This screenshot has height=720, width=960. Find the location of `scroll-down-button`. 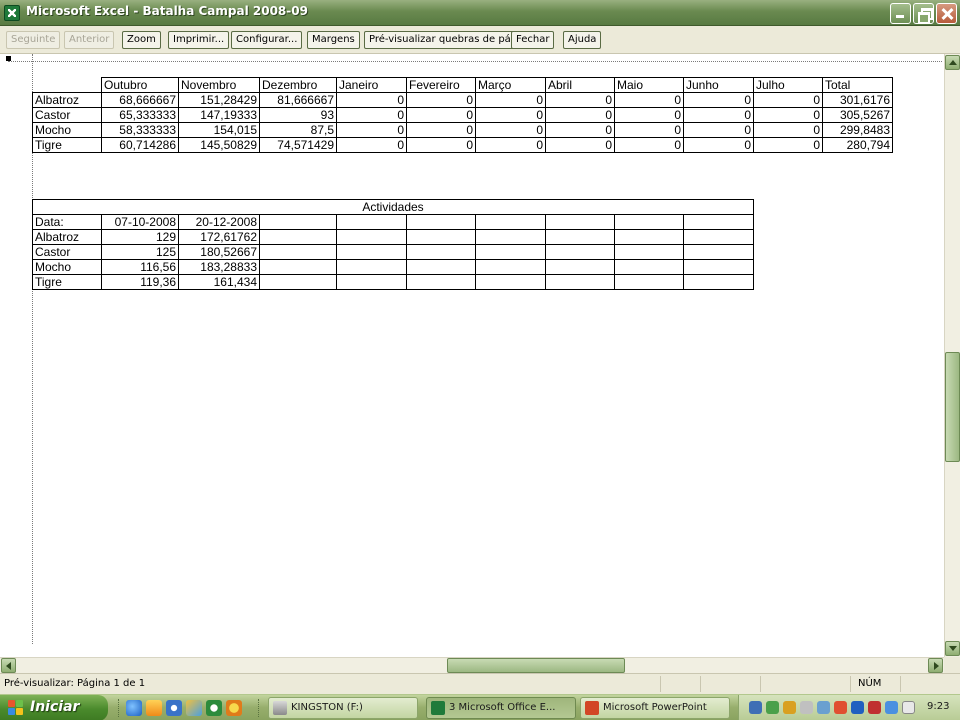

scroll-down-button is located at coordinates (952, 648).